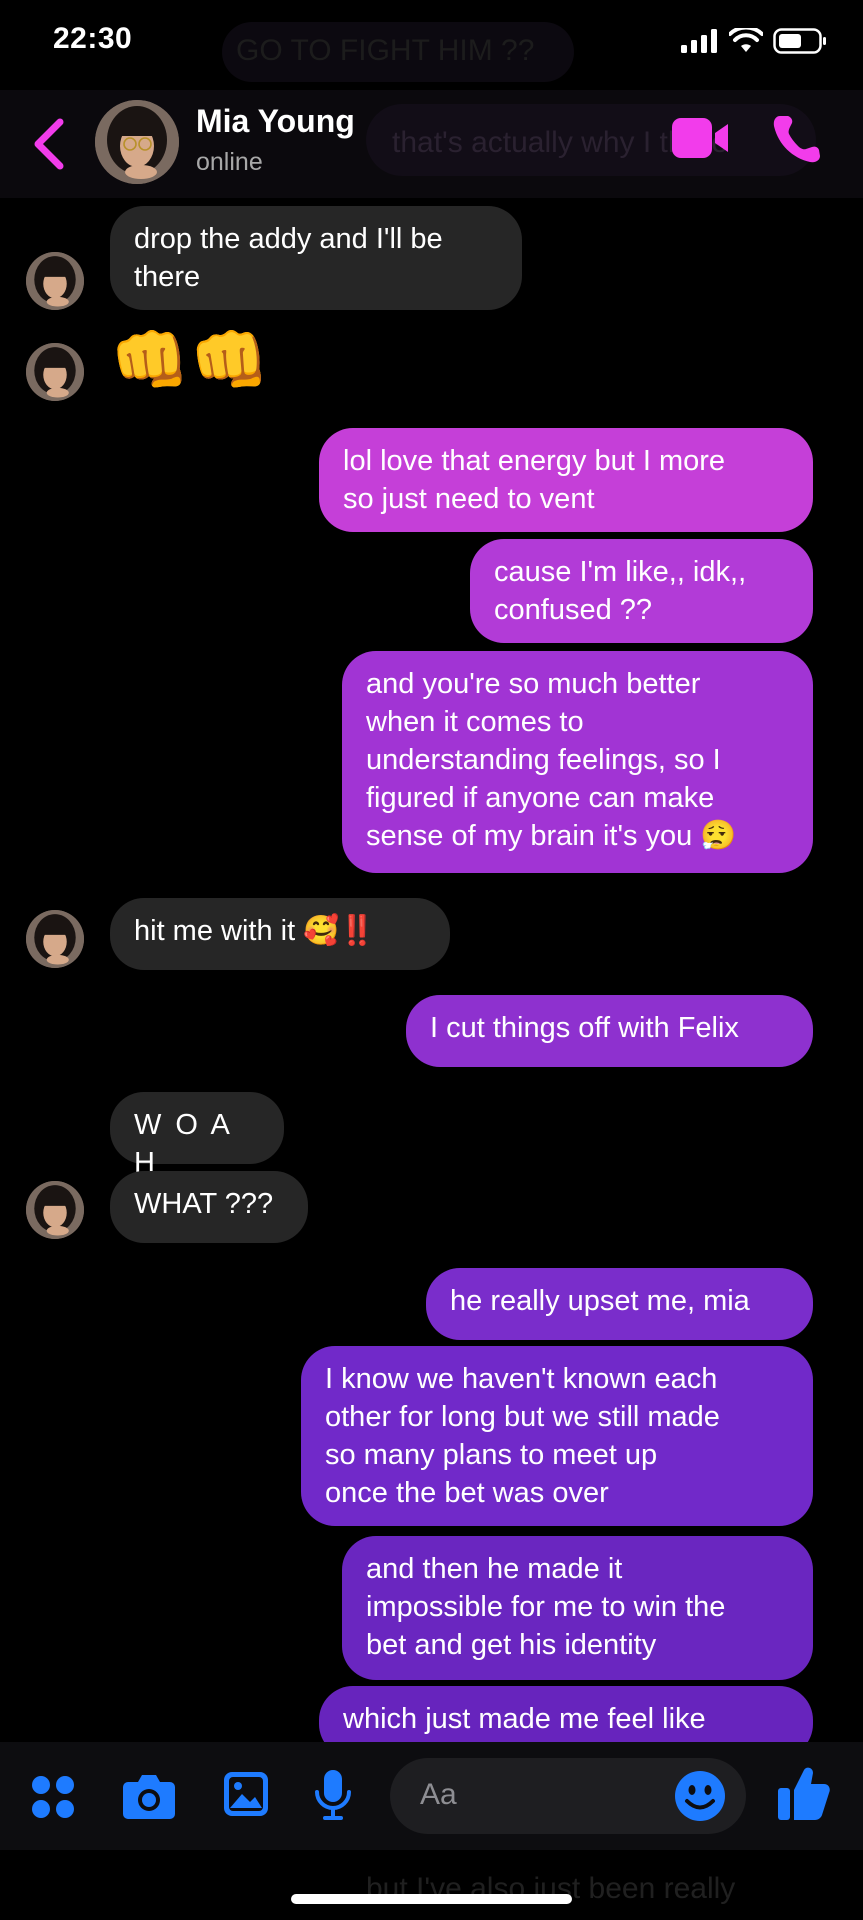  Describe the element at coordinates (280, 934) in the screenshot. I see `message-bubble-incoming: hit me with it 🥰‼️` at that location.